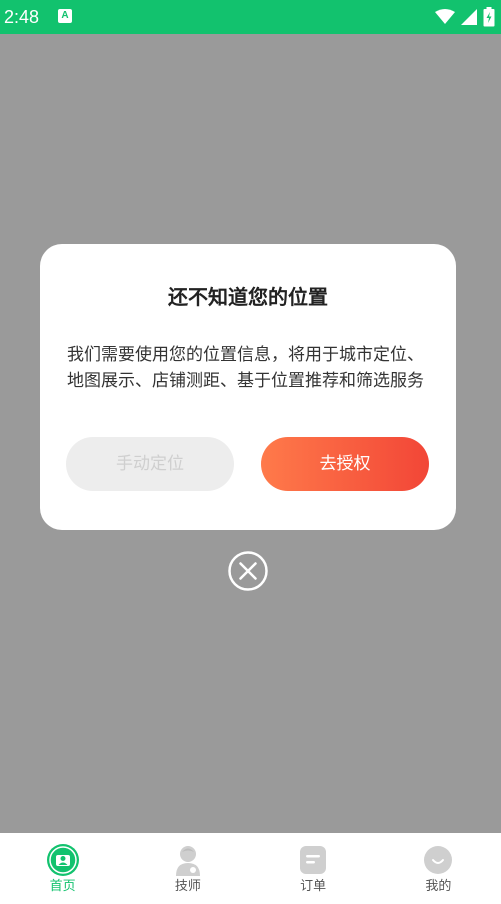 The image size is (501, 904). What do you see at coordinates (22, 17) in the screenshot?
I see `status-time: 2:48` at bounding box center [22, 17].